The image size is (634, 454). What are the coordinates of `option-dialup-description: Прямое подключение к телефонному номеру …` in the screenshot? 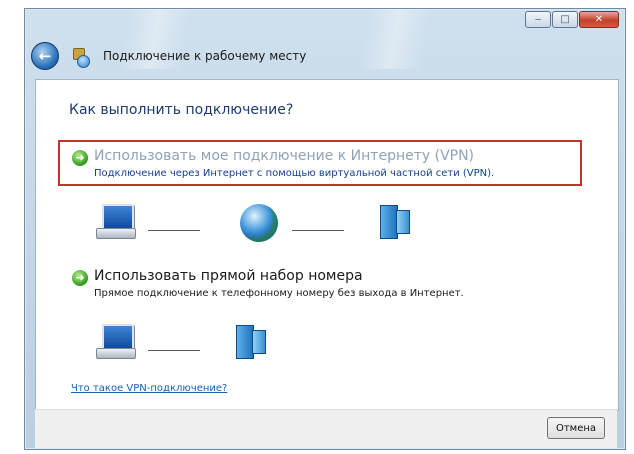 It's located at (279, 293).